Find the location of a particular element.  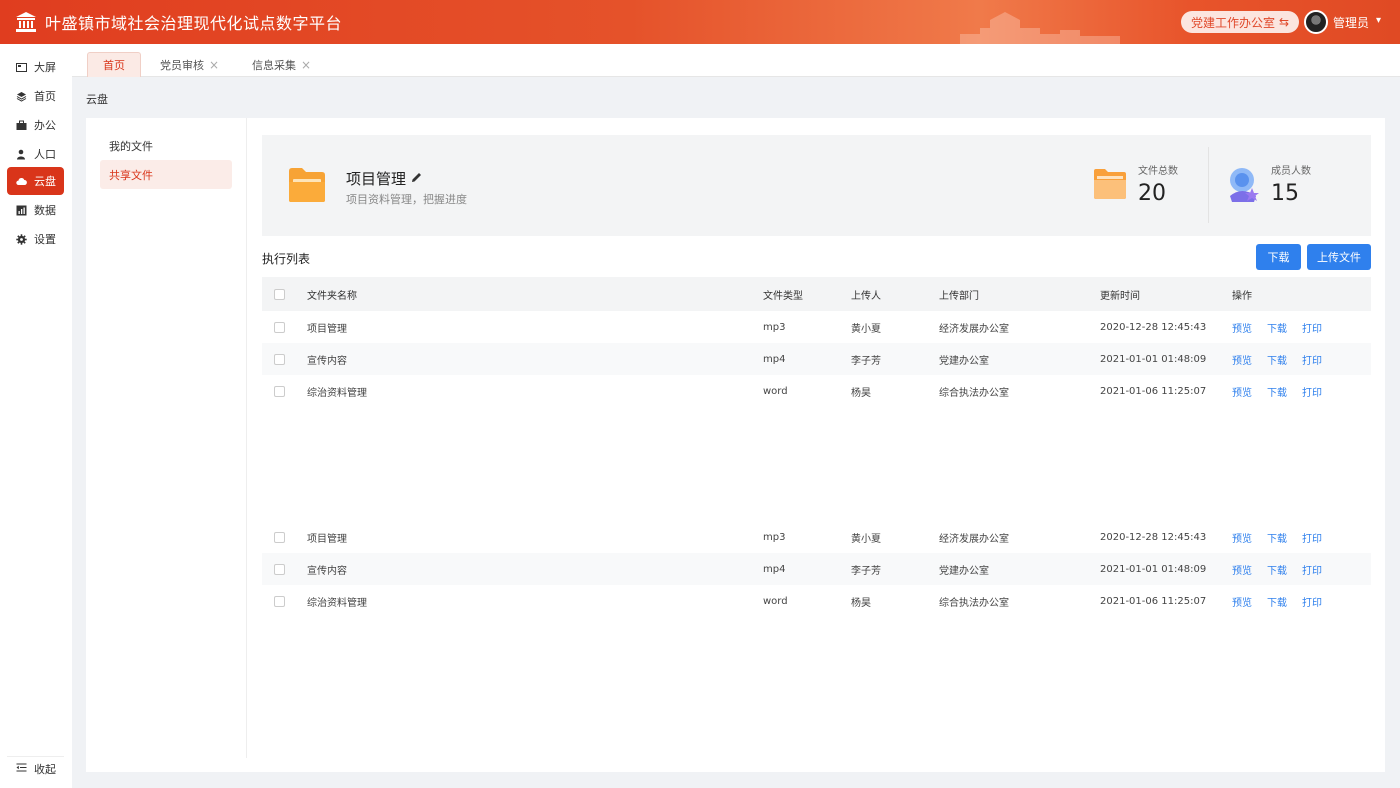

col-header-uploader: 上传人 is located at coordinates (866, 296).